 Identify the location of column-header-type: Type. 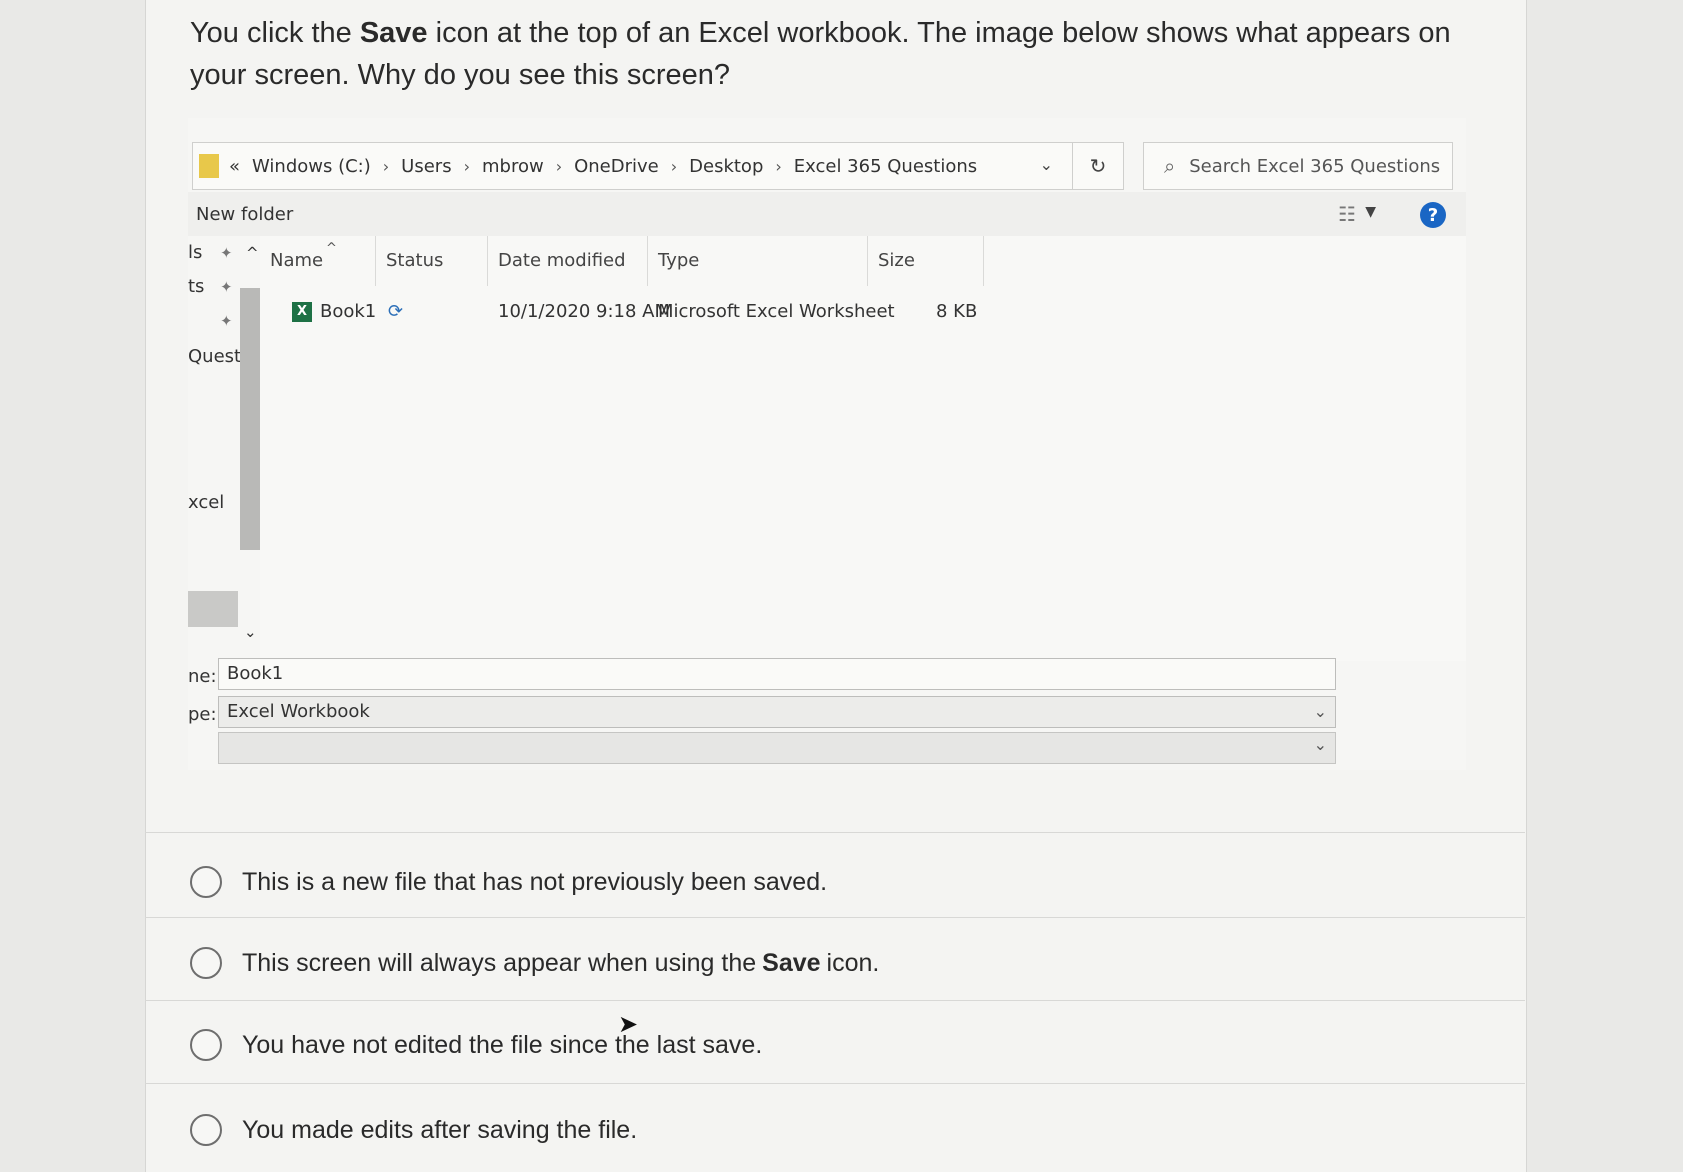
(758, 261).